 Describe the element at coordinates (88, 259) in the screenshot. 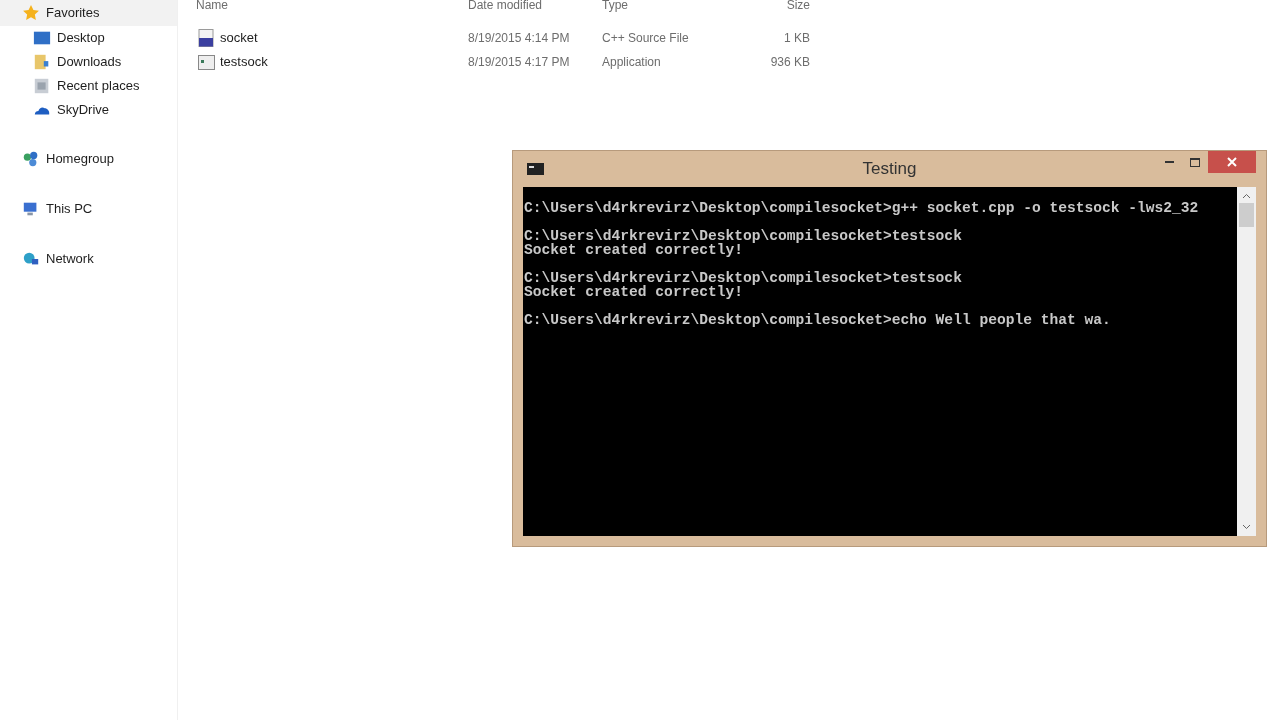

I see `nav-item: Network` at that location.